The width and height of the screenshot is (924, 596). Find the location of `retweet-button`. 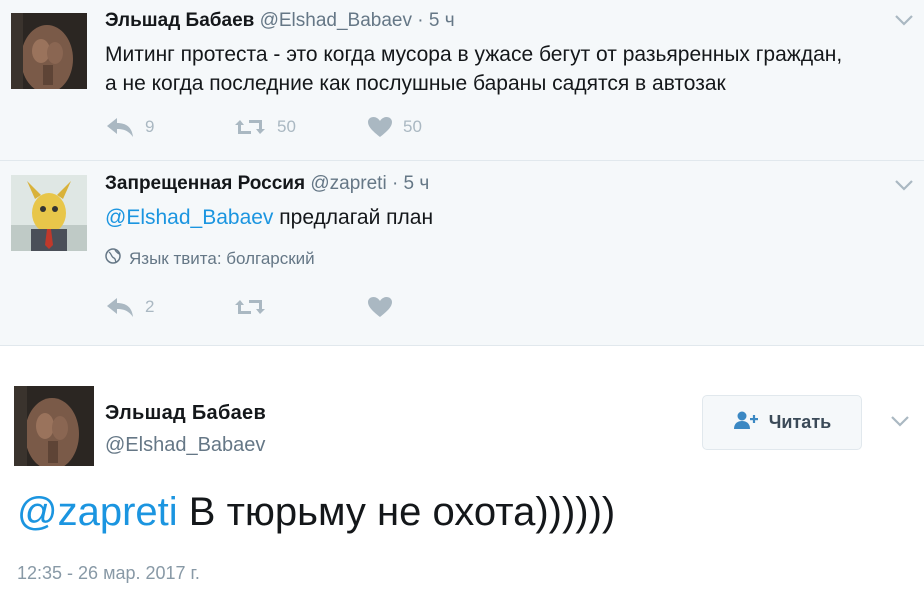

retweet-button is located at coordinates (250, 307).